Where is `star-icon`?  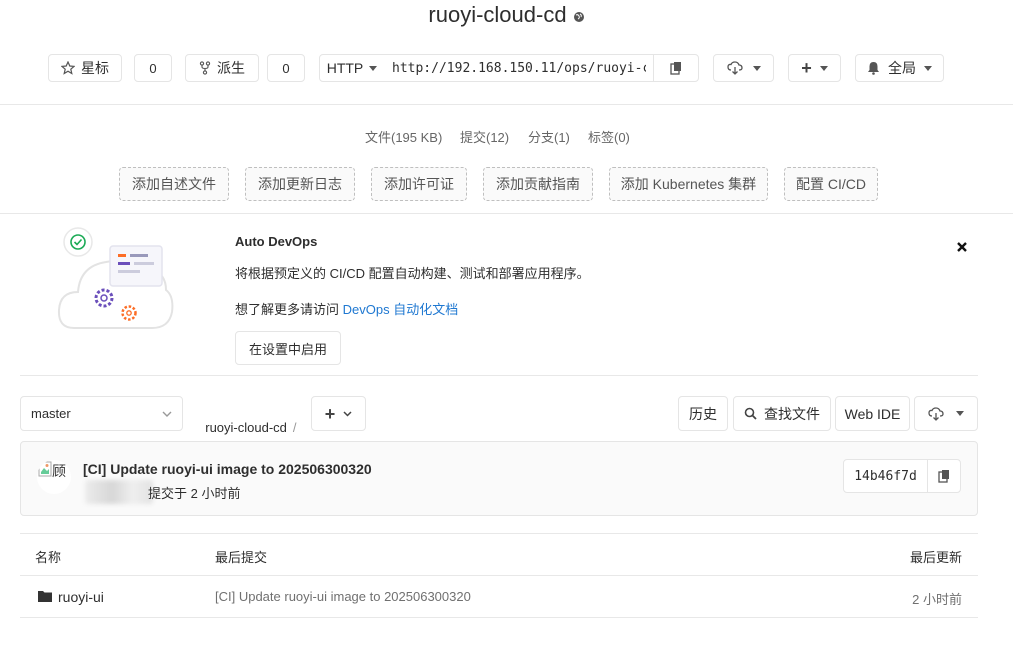
star-icon is located at coordinates (68, 68).